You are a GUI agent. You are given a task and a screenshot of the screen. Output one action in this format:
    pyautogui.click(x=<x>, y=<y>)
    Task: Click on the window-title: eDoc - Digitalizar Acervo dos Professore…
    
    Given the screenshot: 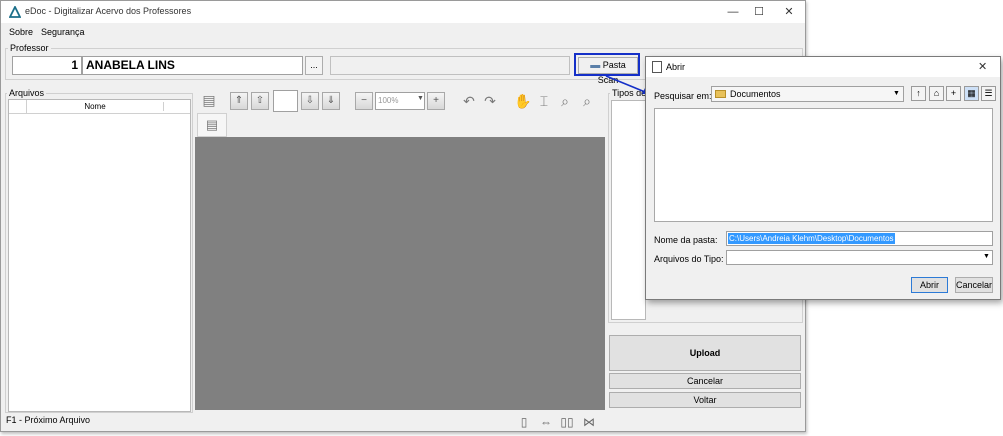 What is the action you would take?
    pyautogui.click(x=108, y=11)
    